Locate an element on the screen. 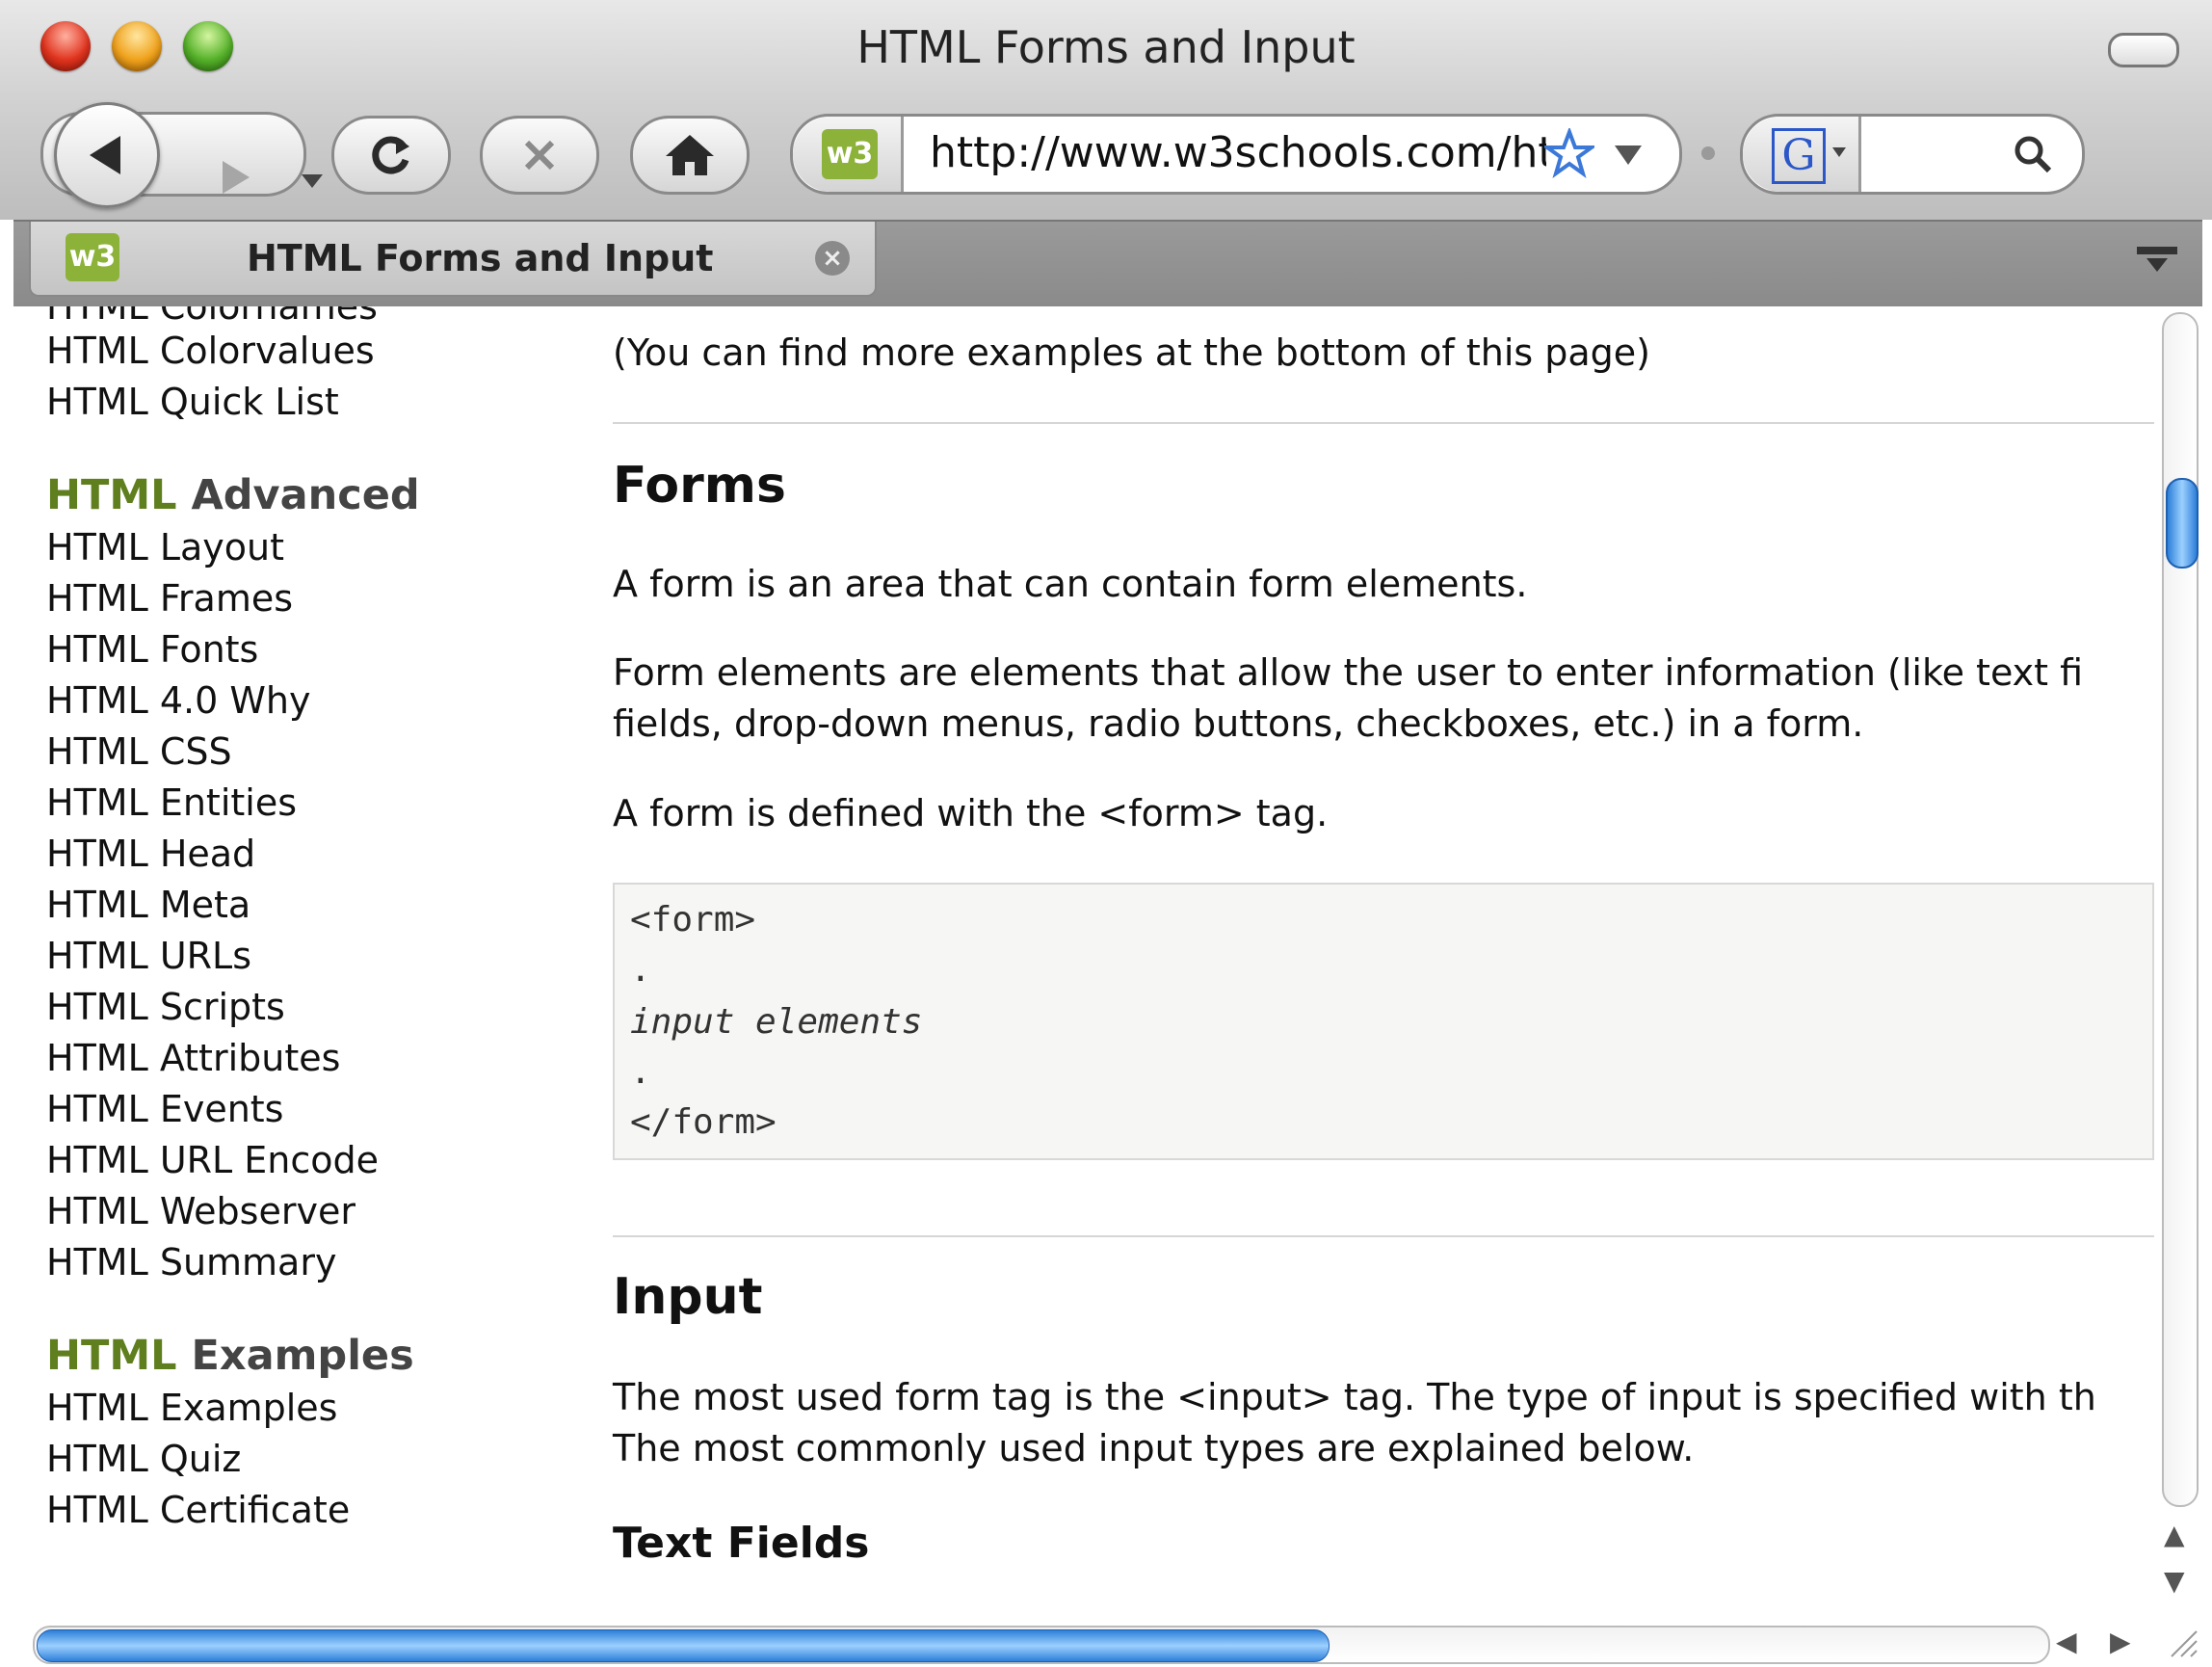 The width and height of the screenshot is (2212, 1667). close-tab-icon: × is located at coordinates (832, 258).